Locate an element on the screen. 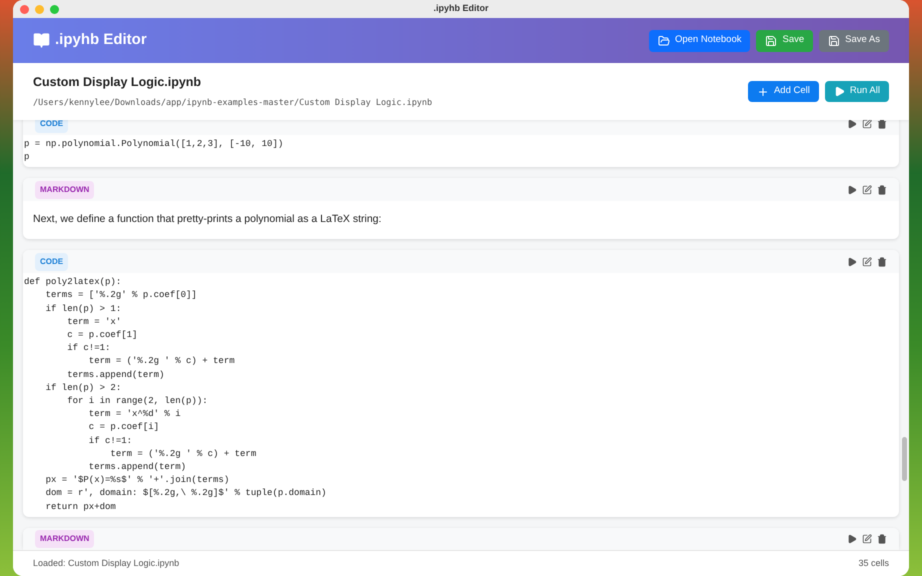 The width and height of the screenshot is (922, 576). notebook-name: Custom Display Logic.ipynb is located at coordinates (117, 83).